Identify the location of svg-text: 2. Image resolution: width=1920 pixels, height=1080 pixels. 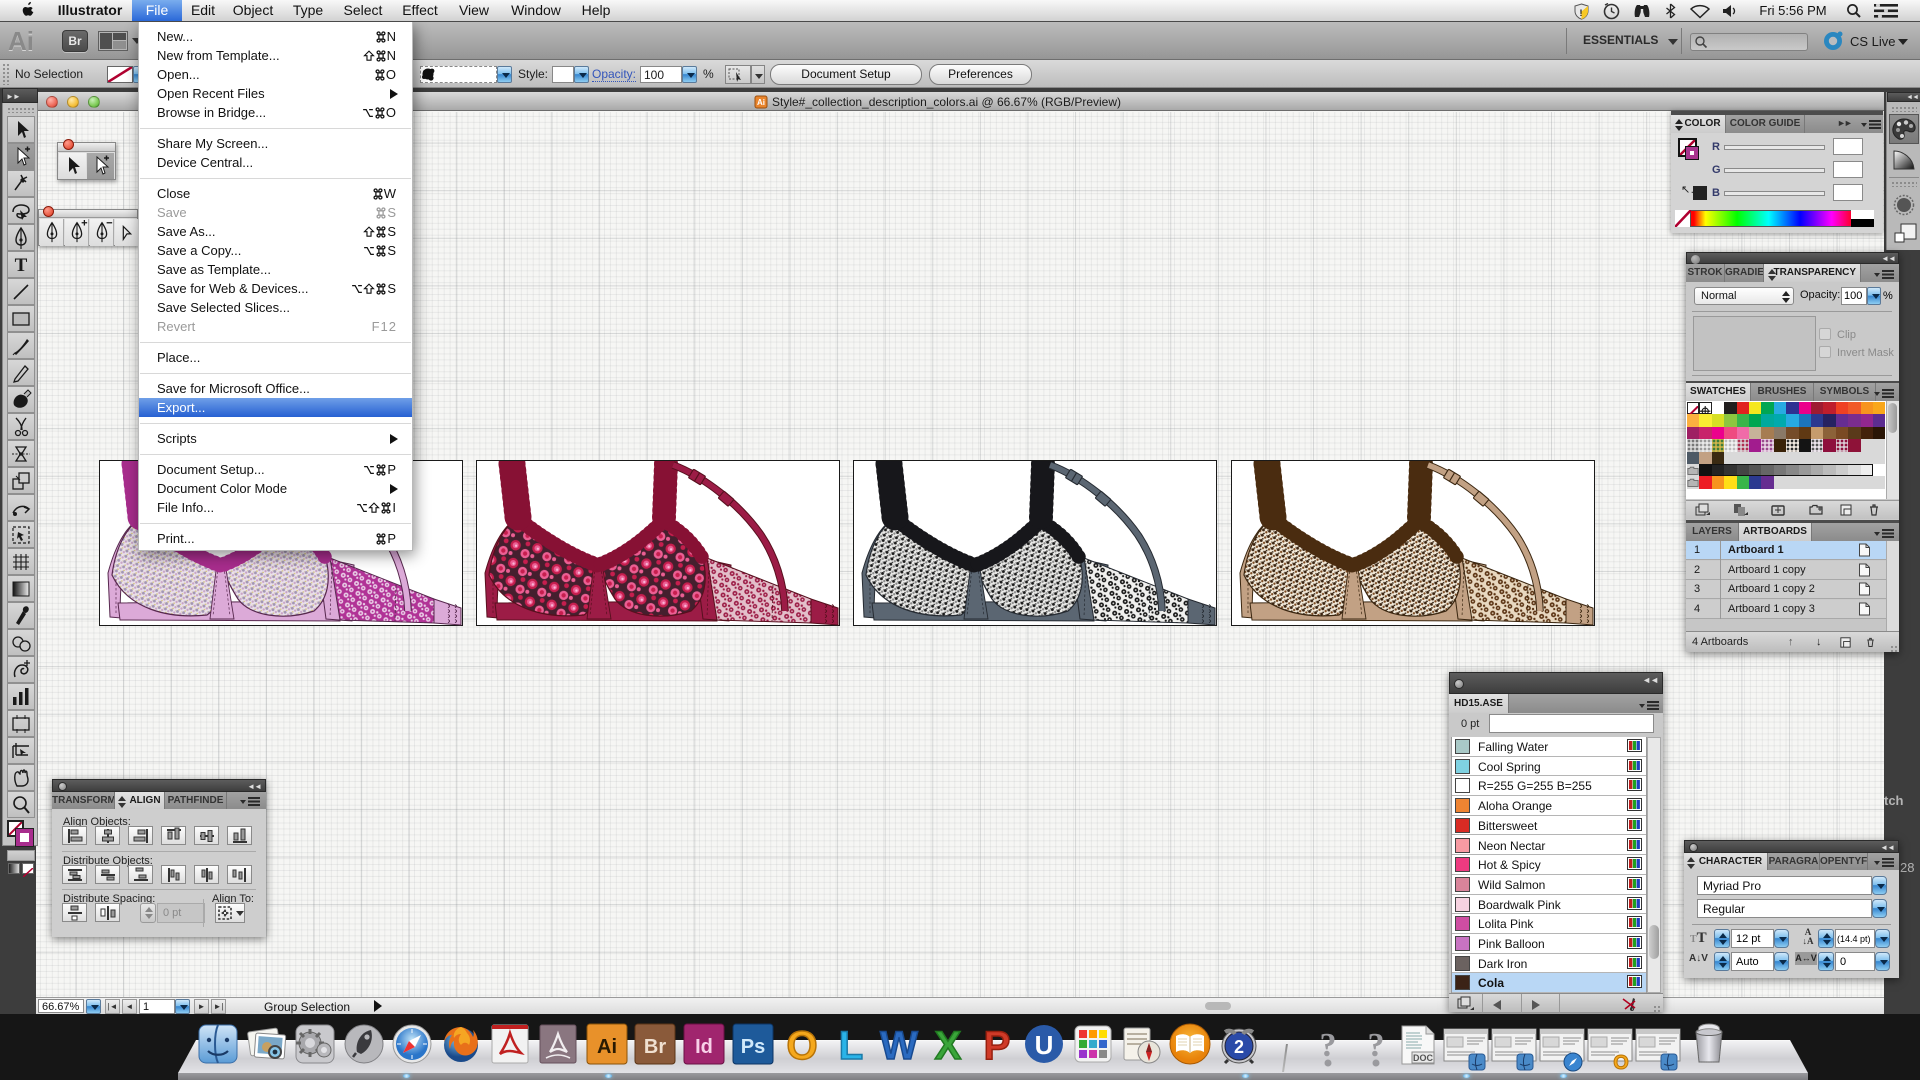
(1239, 1047).